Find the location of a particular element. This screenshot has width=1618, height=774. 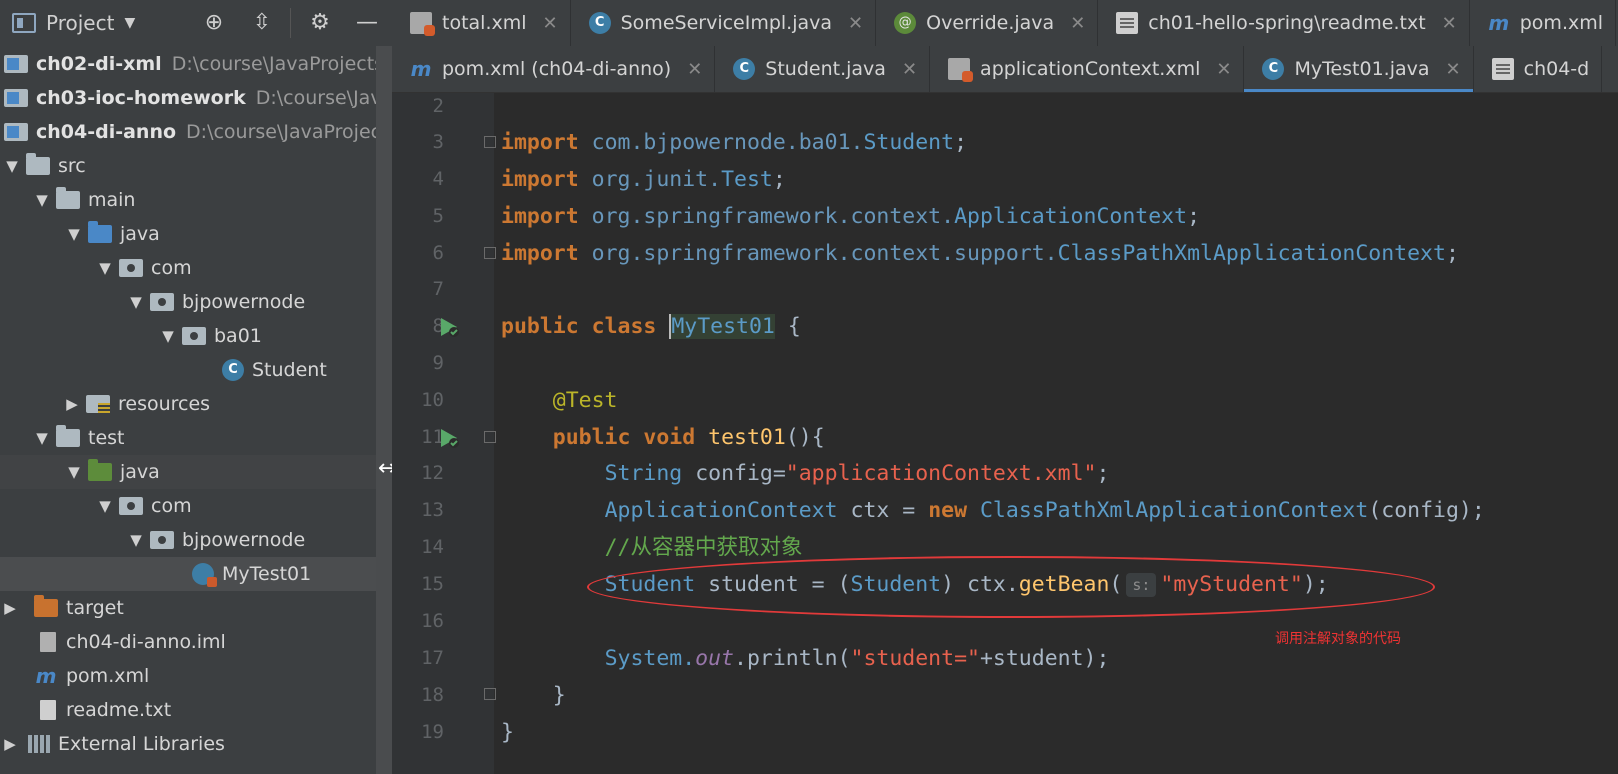

tree-item-iml: ch04-di-anno.iml is located at coordinates (188, 642).